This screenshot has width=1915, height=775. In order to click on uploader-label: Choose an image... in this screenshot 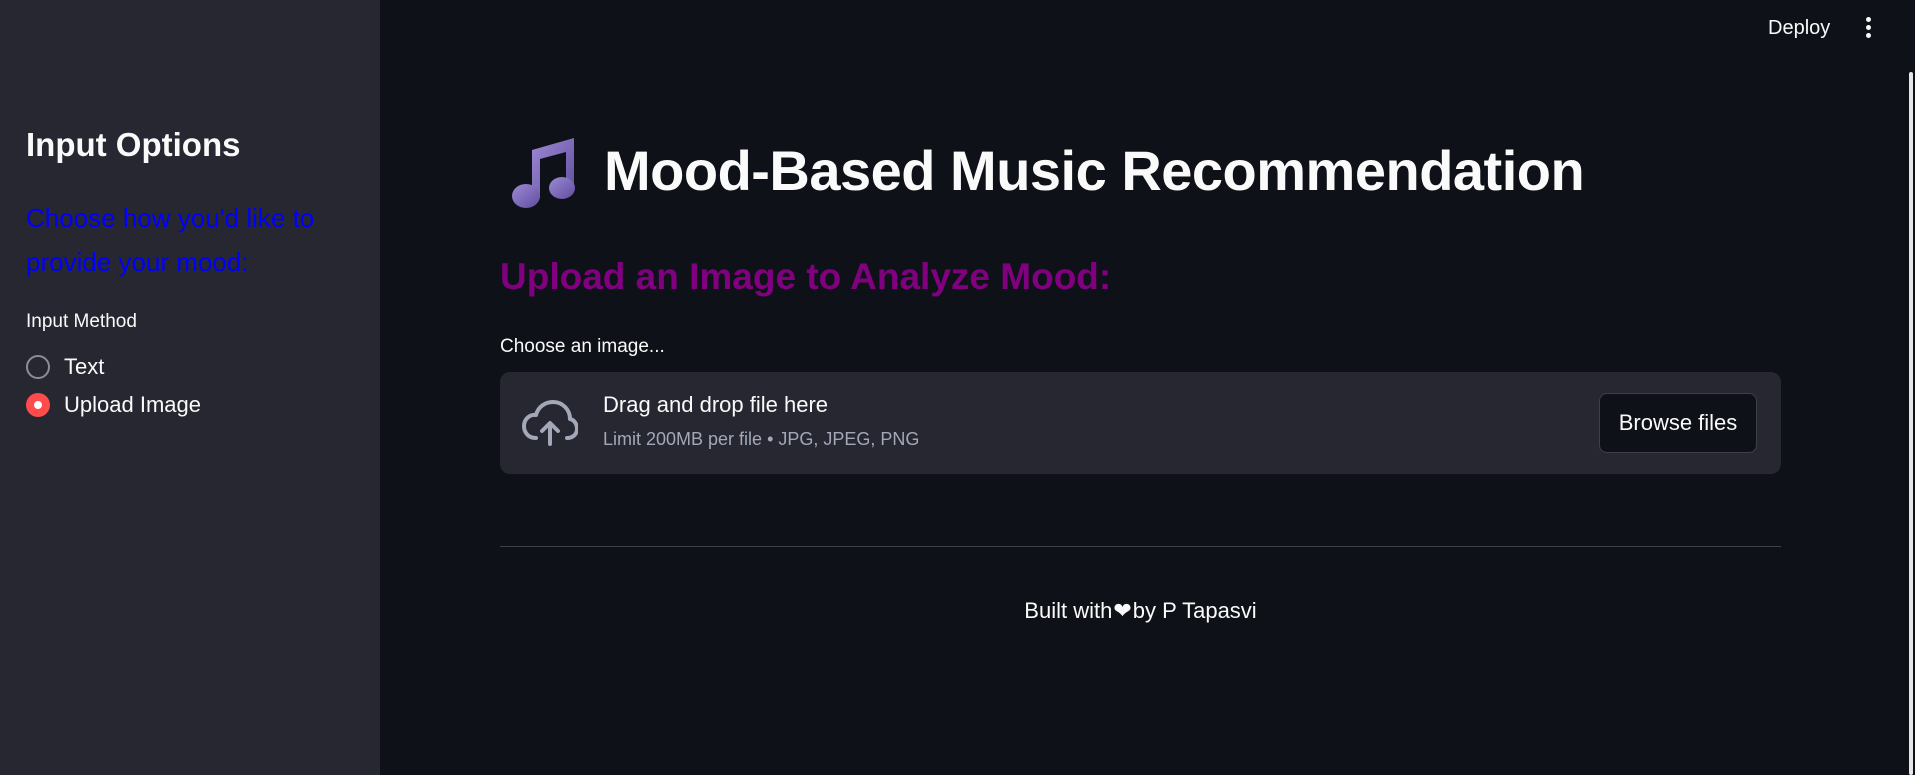, I will do `click(582, 346)`.